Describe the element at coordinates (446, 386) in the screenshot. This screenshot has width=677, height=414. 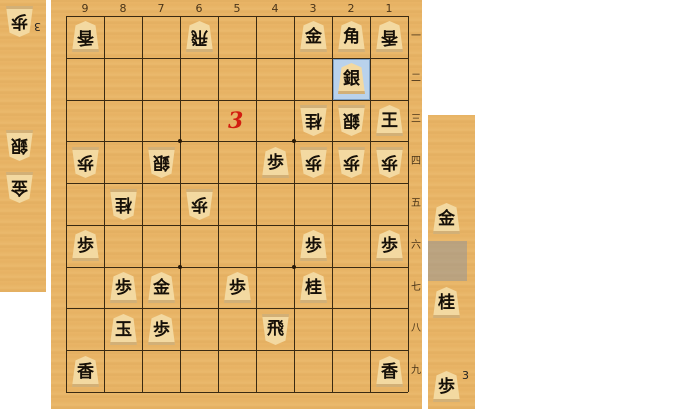
I see `sente-hand-pawn: 歩` at that location.